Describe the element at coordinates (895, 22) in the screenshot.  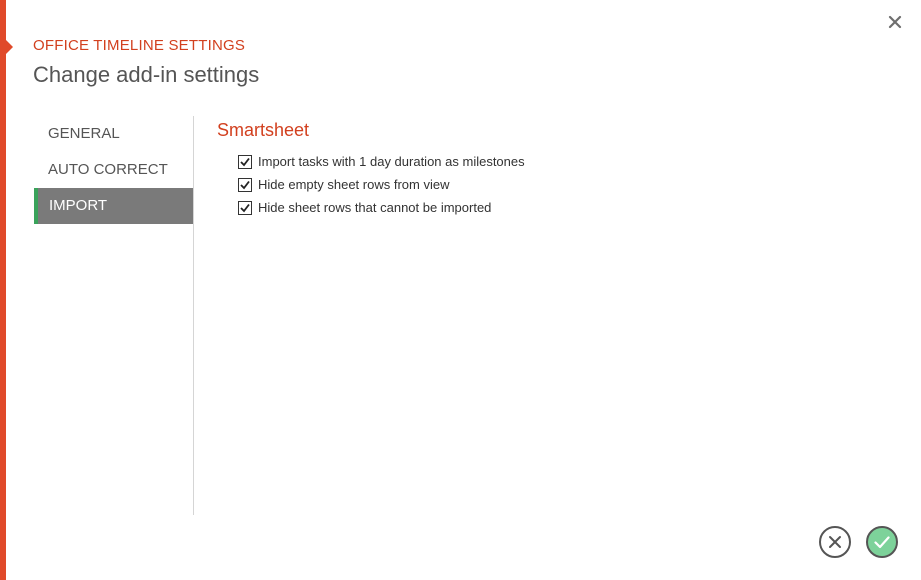
I see `close-icon` at that location.